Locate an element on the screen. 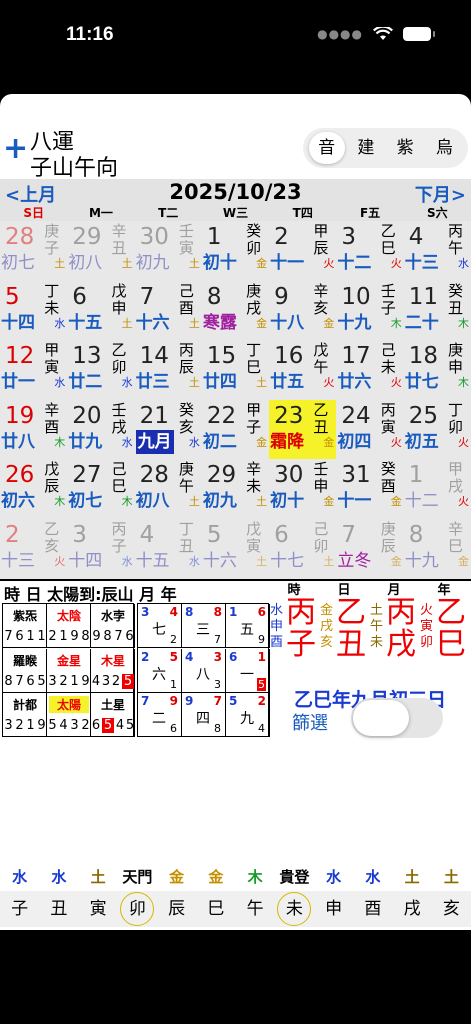  day-cell: 16 廿五戊午火 is located at coordinates (303, 370).